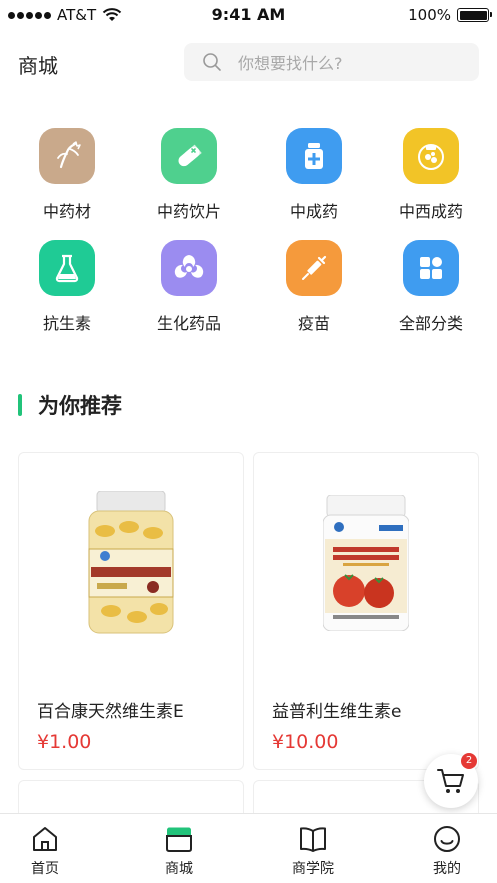  Describe the element at coordinates (188, 211) in the screenshot. I see `category-label: 中药饮片` at that location.